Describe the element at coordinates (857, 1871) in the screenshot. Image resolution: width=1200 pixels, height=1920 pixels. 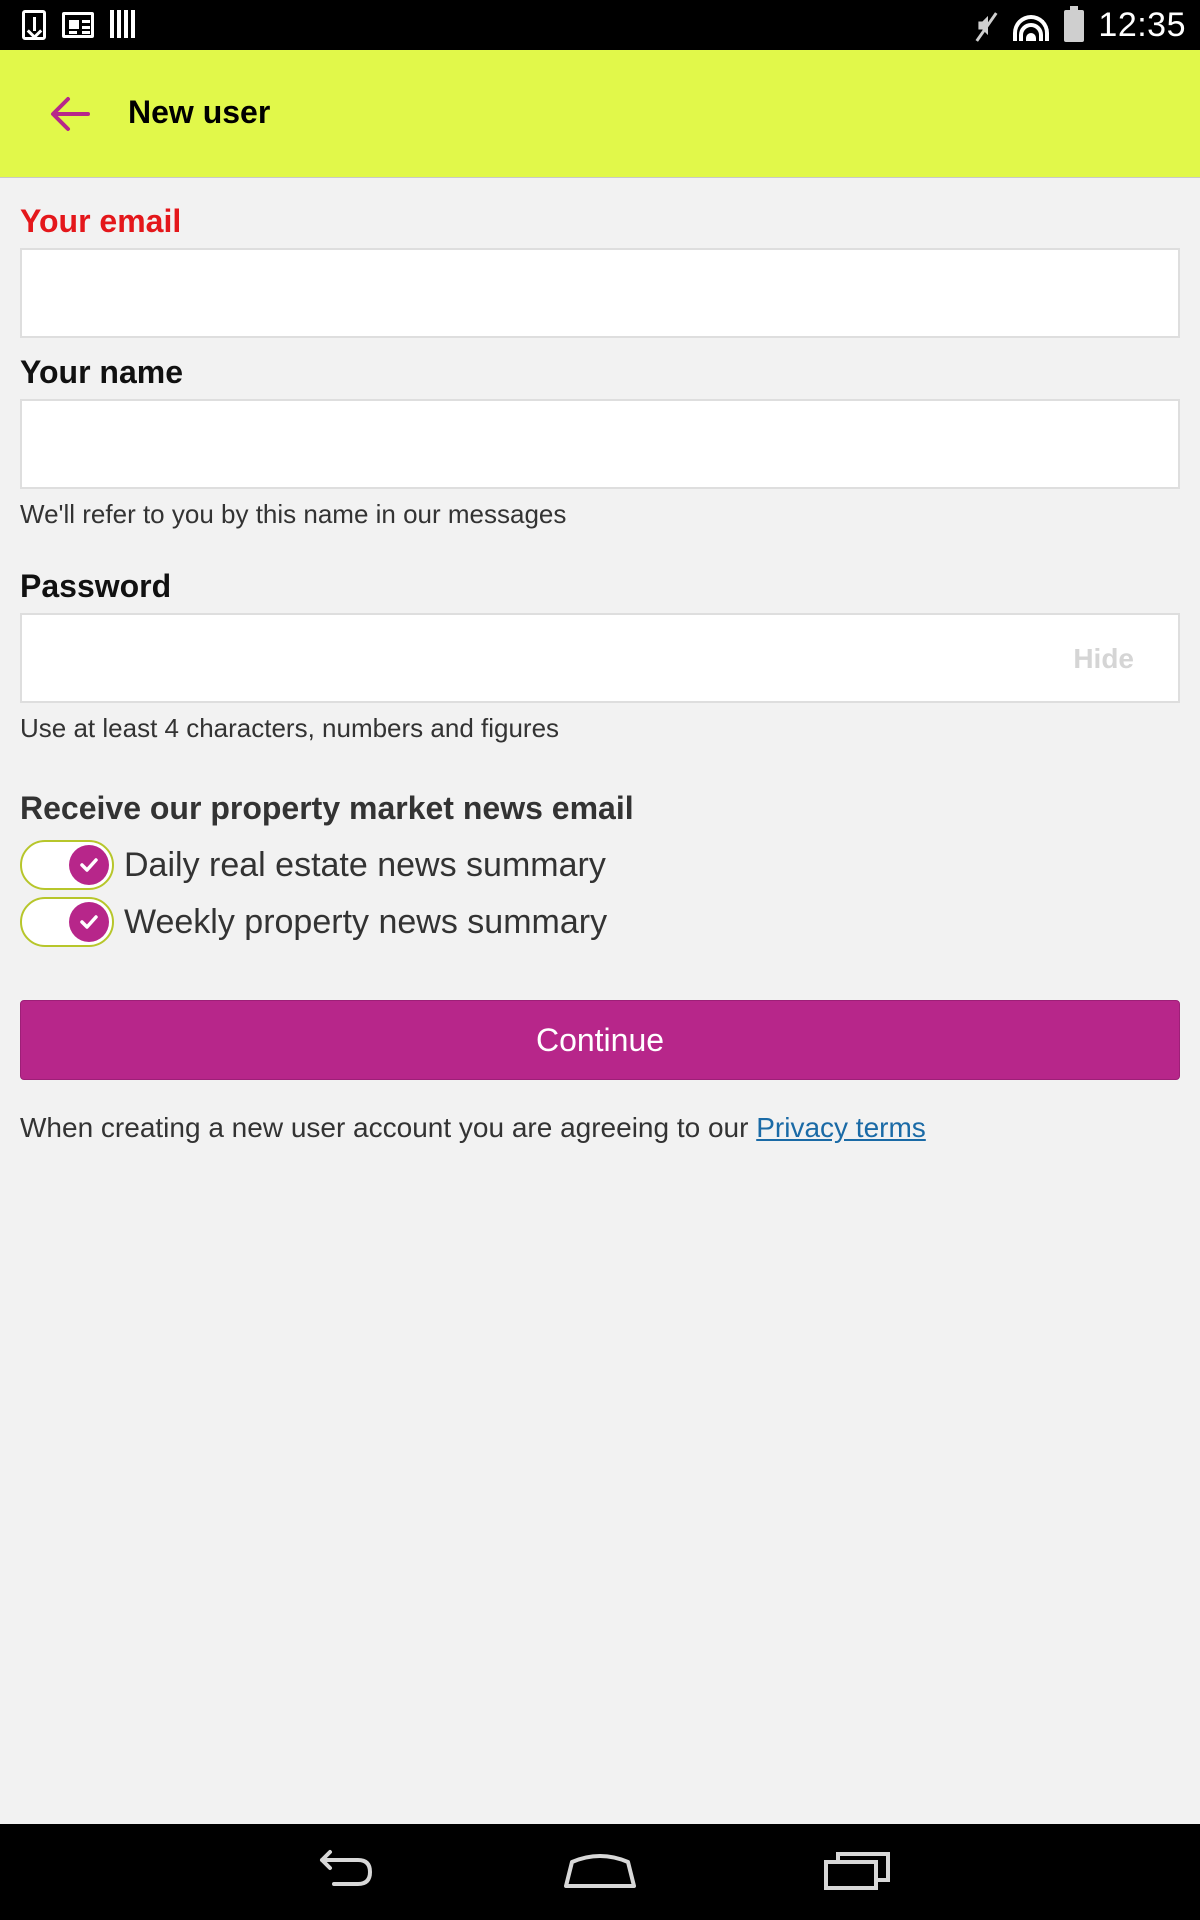
I see `recent-apps-nav-icon` at that location.